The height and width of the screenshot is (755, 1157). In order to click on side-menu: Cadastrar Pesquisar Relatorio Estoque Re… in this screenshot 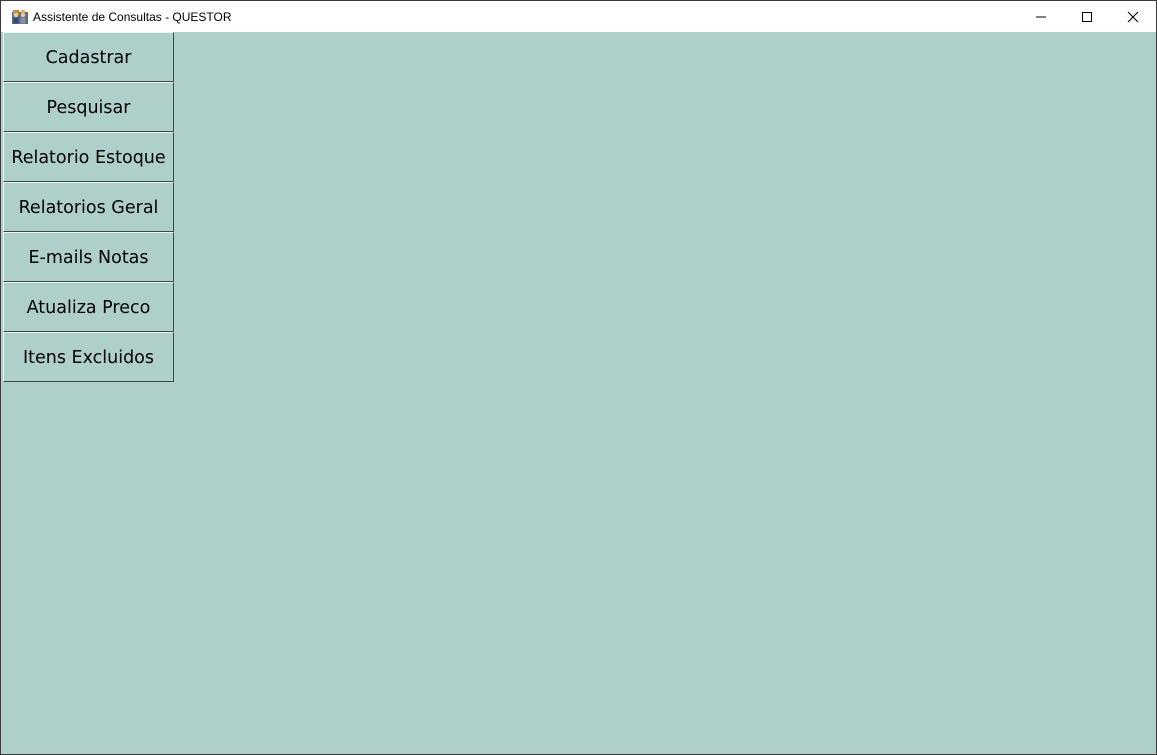, I will do `click(88, 207)`.